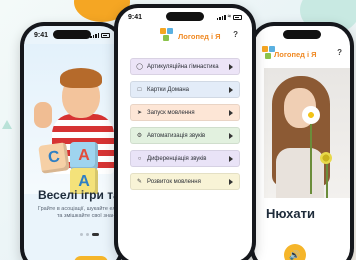  What do you see at coordinates (95, 234) in the screenshot?
I see `page-dot-active` at bounding box center [95, 234].